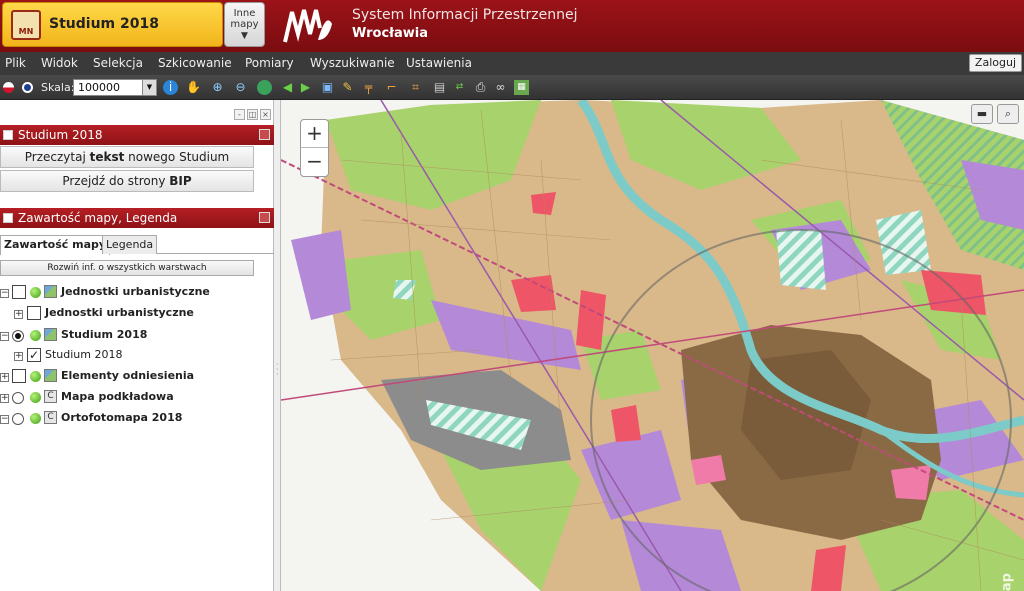  Describe the element at coordinates (112, 24) in the screenshot. I see `current-map-tab: MN Studium 2018` at that location.